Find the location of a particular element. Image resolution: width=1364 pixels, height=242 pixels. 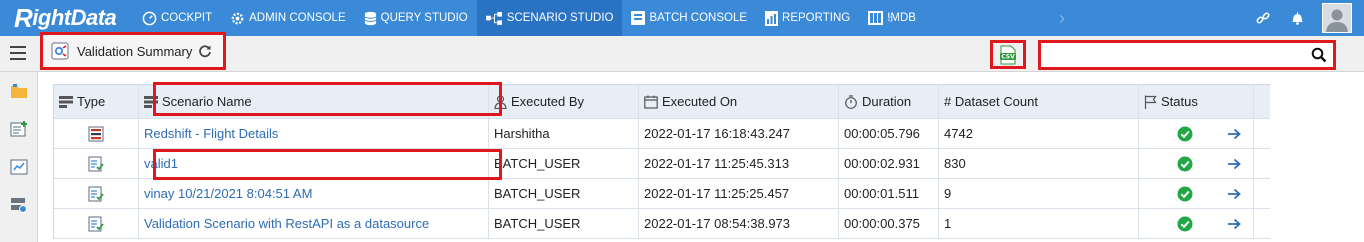

nav-batch-console: BATCH CONSOLE is located at coordinates (689, 18).